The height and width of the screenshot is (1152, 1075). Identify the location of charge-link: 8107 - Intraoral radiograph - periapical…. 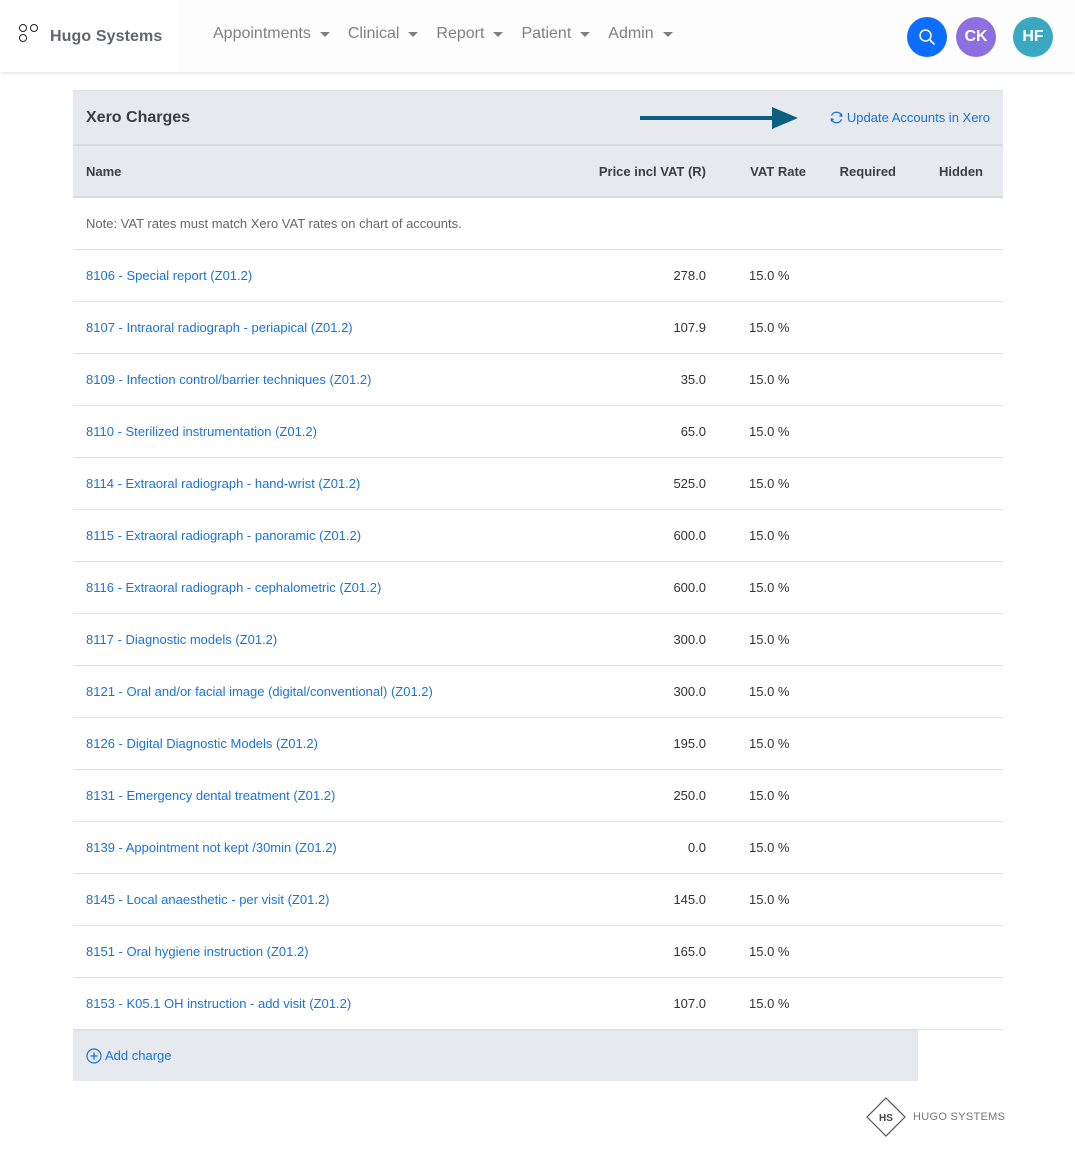
(219, 327).